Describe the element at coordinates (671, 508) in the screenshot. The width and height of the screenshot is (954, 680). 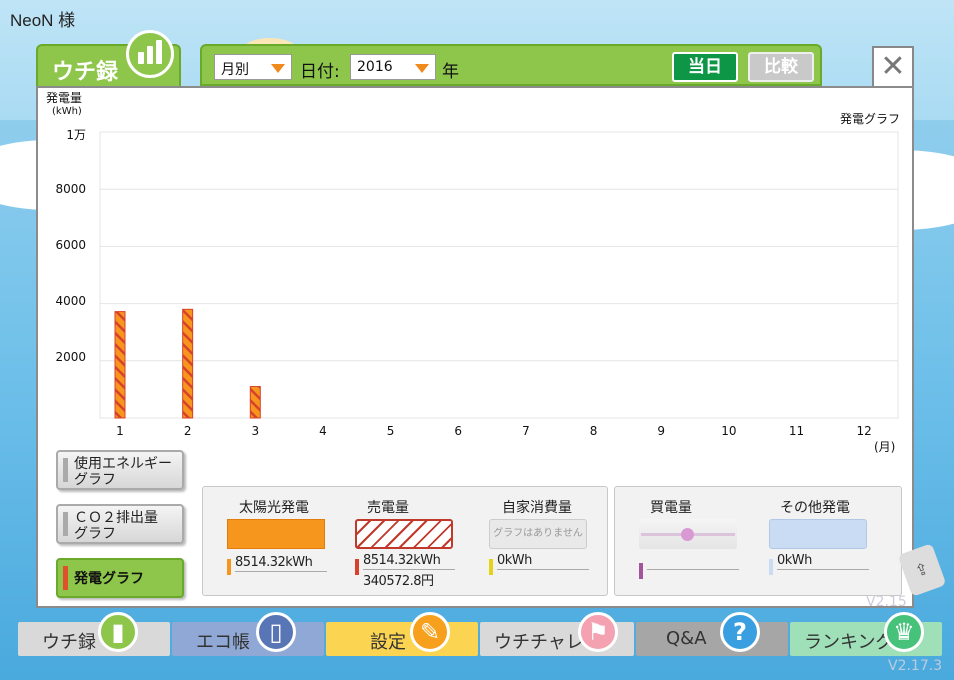
I see `legend-buy-name: 買電量` at that location.